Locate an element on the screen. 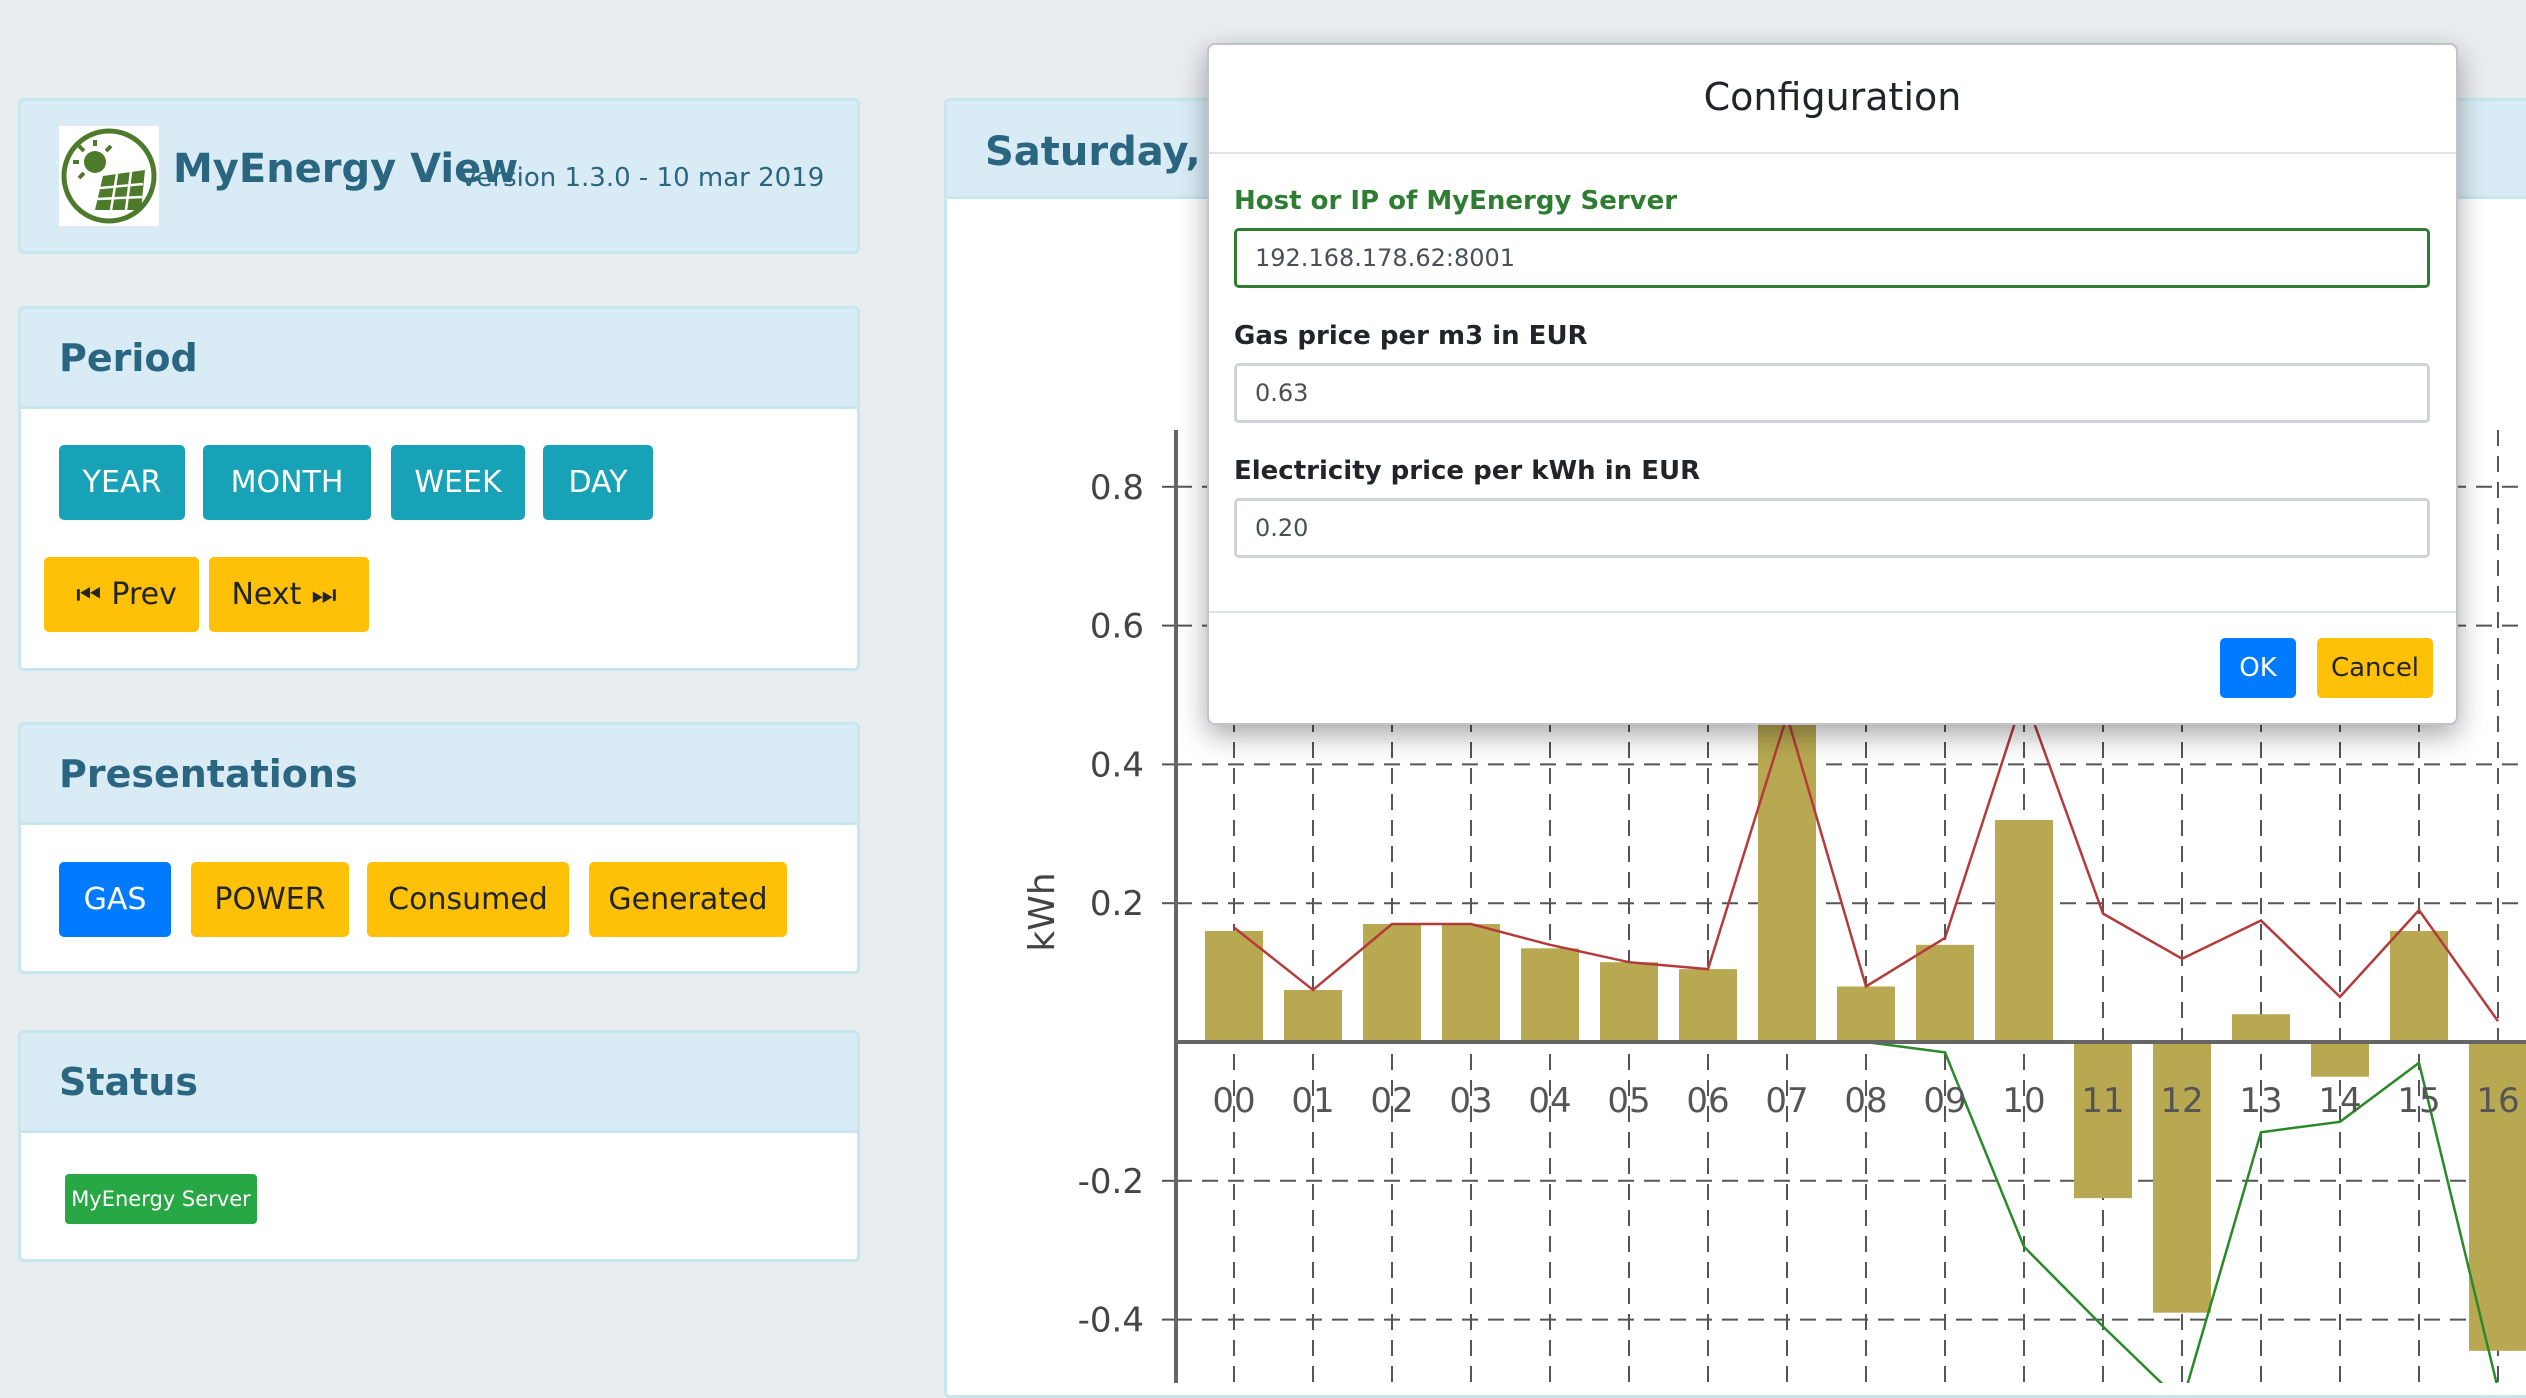  consumed-button: Consumed is located at coordinates (468, 899).